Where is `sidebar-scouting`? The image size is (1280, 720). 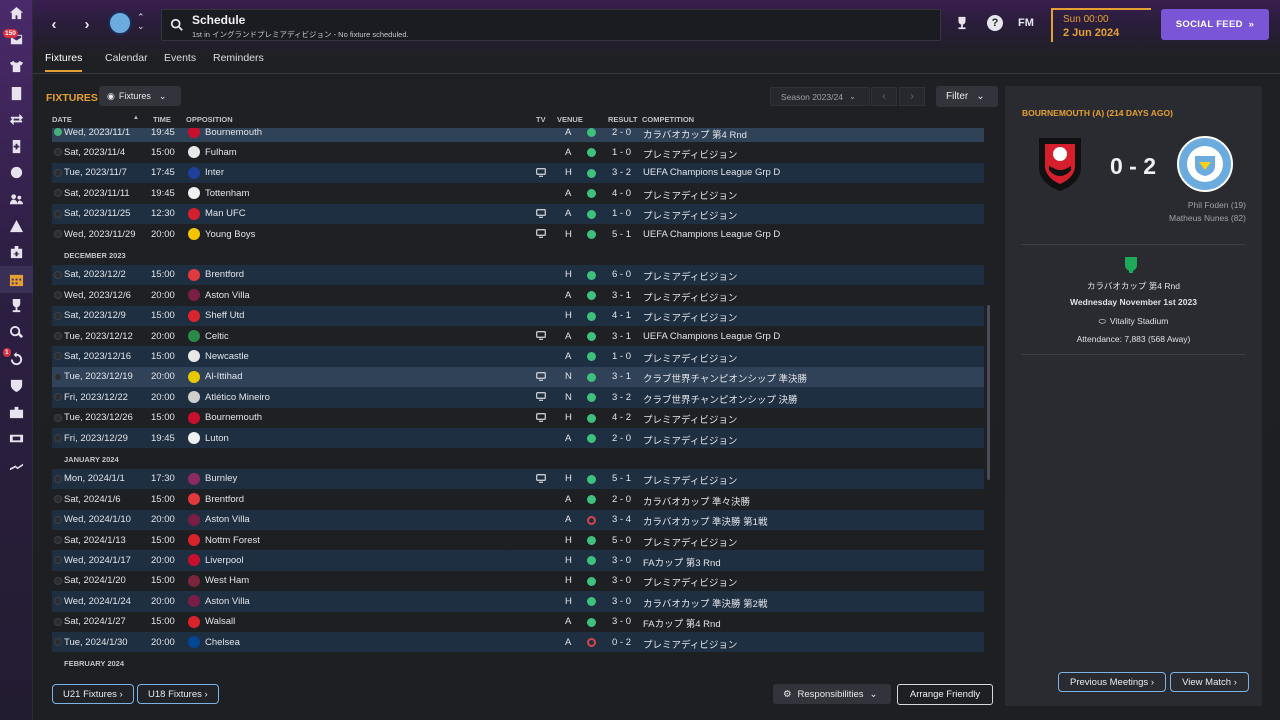 sidebar-scouting is located at coordinates (16, 332).